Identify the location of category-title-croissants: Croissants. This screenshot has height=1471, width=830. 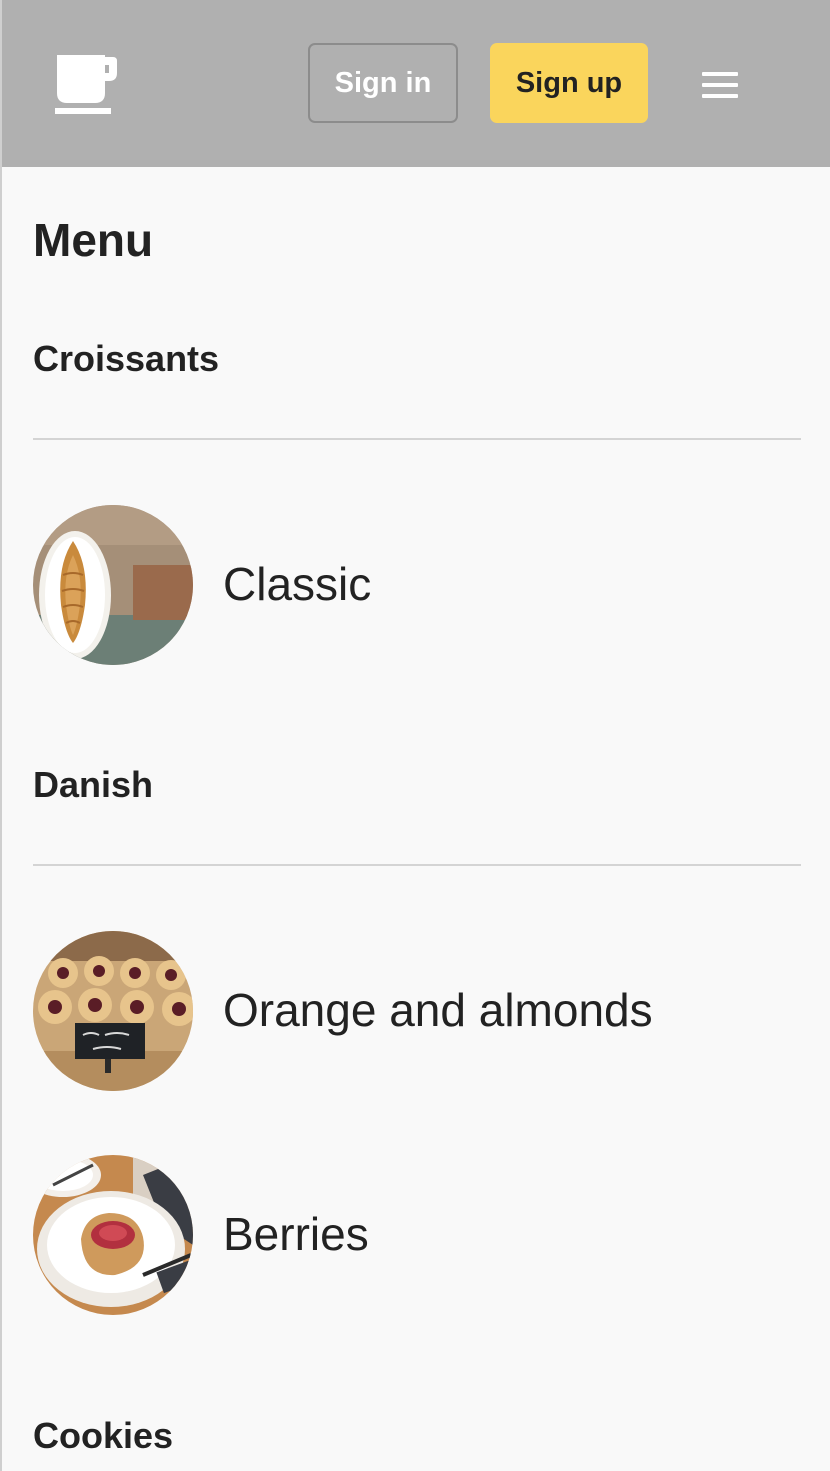
(126, 358).